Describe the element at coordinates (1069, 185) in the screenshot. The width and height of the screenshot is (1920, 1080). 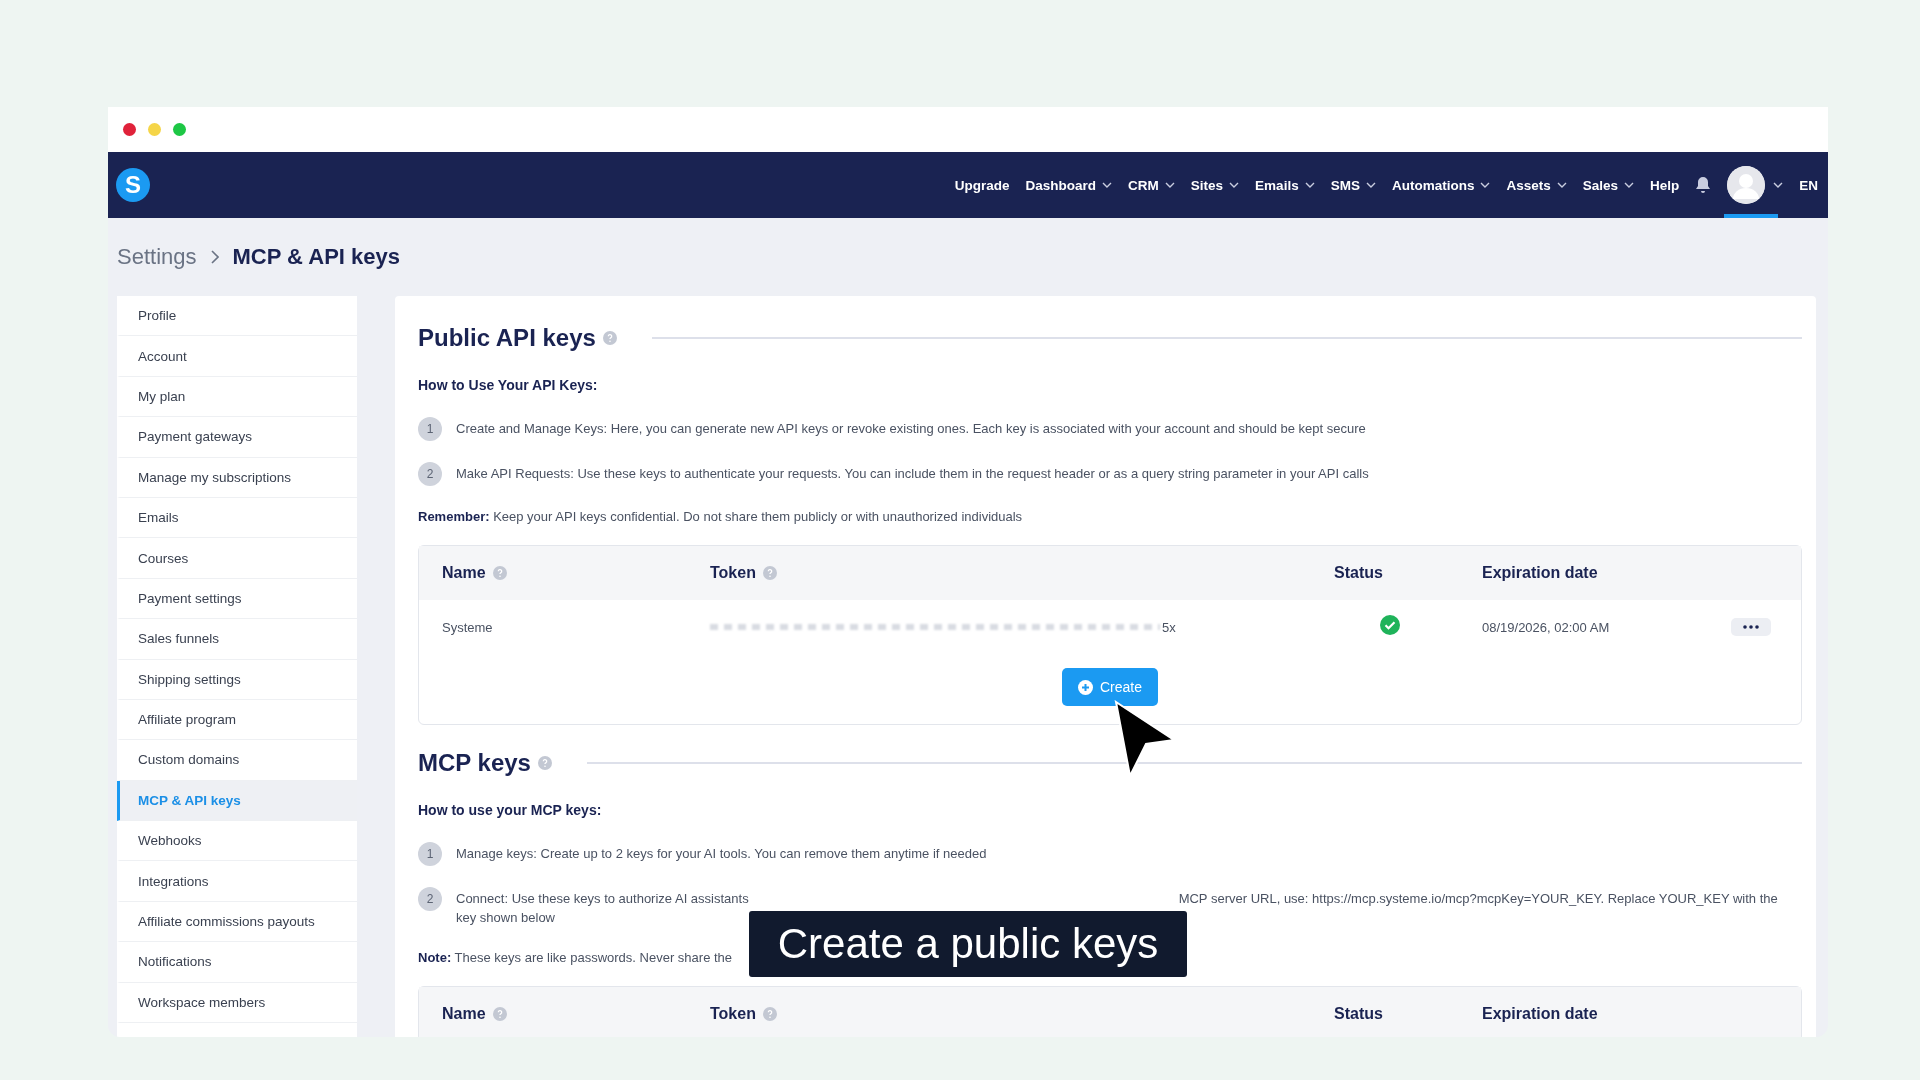
I see `nav-menu-item: Dashboard` at that location.